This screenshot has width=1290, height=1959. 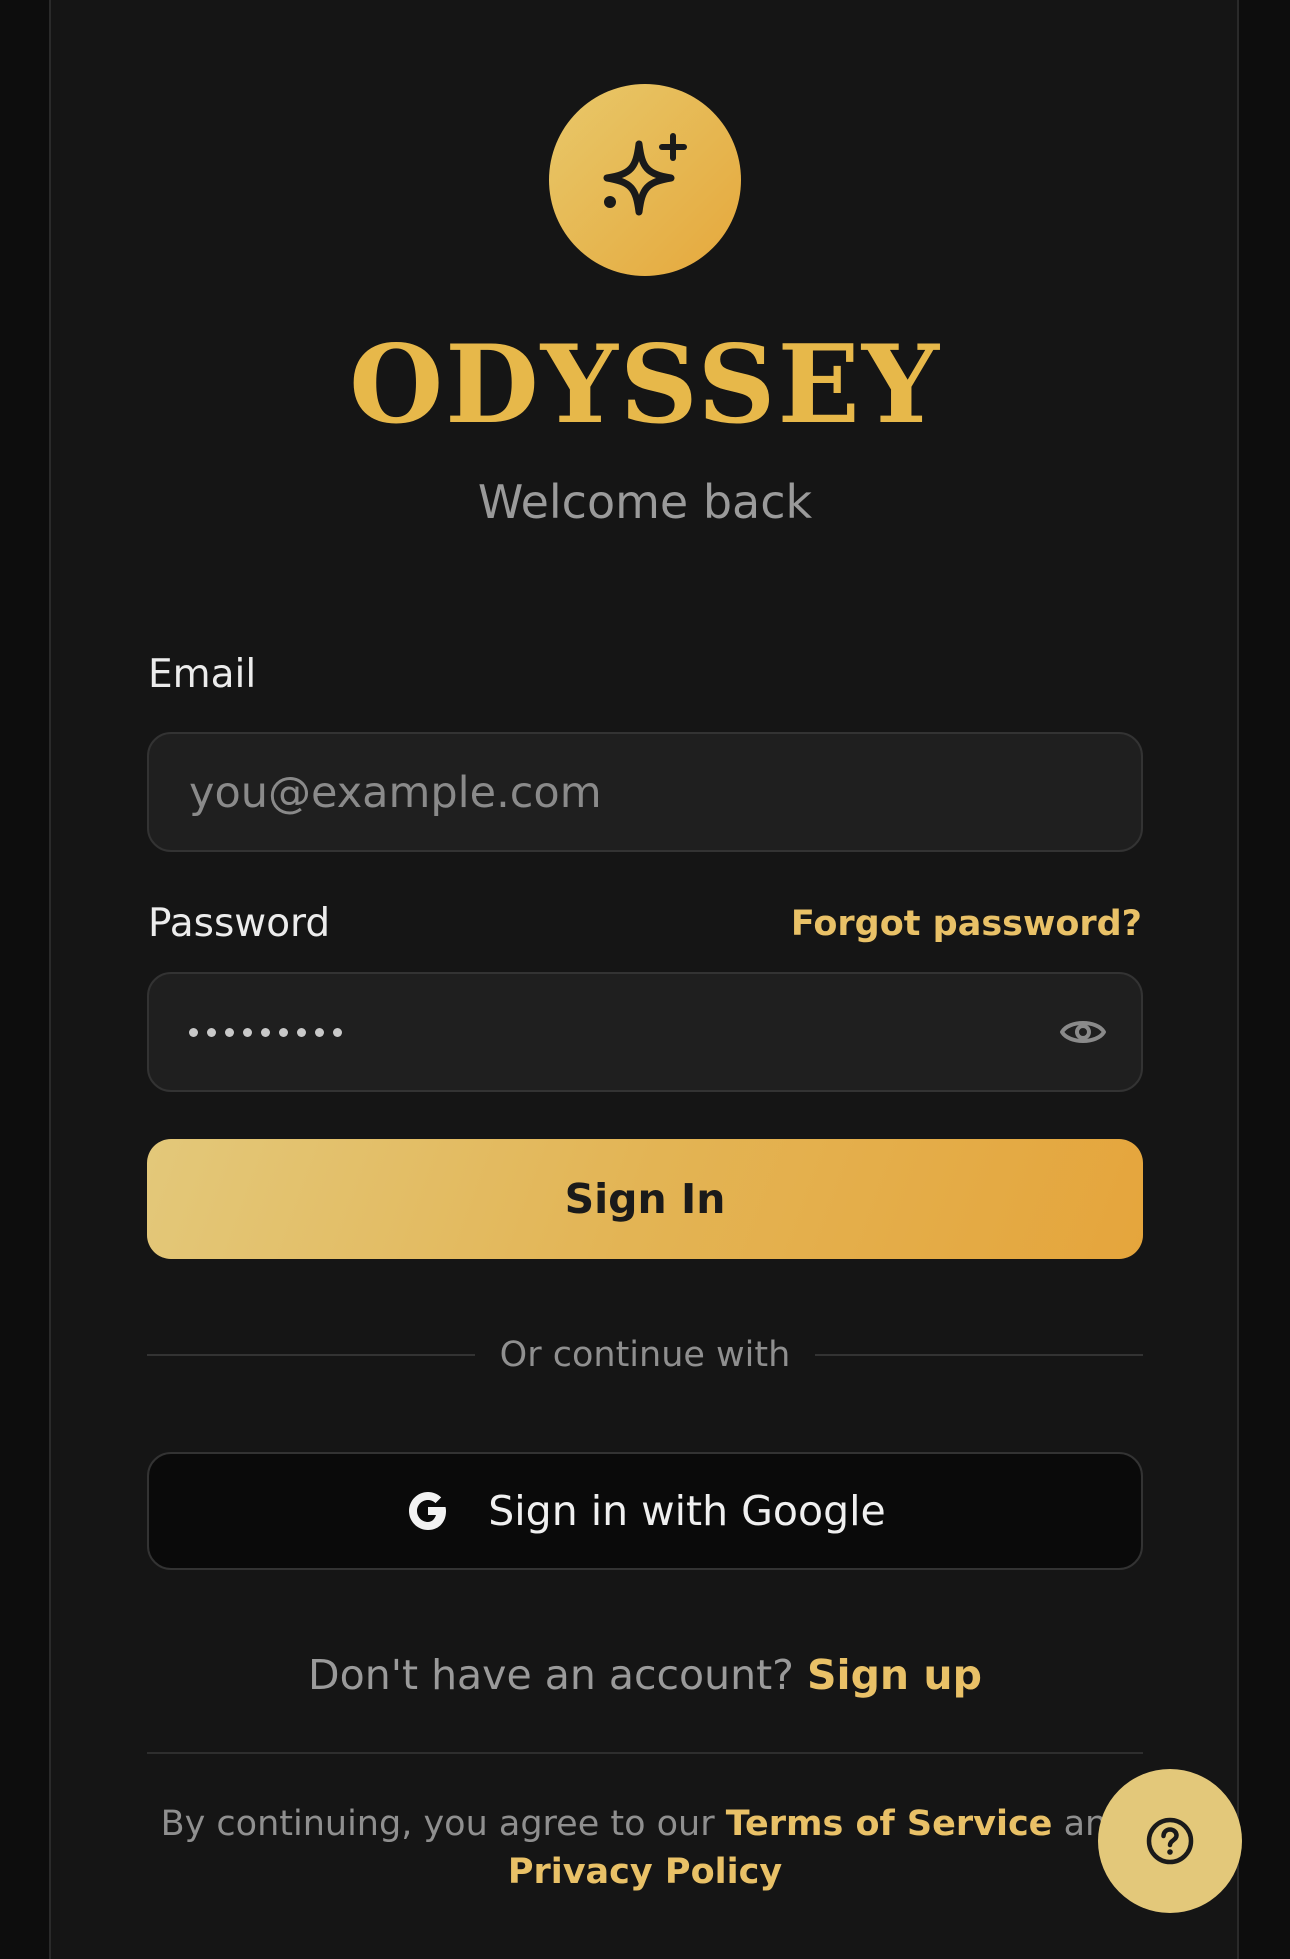 What do you see at coordinates (645, 1355) in the screenshot?
I see `divider-text: Or continue with` at bounding box center [645, 1355].